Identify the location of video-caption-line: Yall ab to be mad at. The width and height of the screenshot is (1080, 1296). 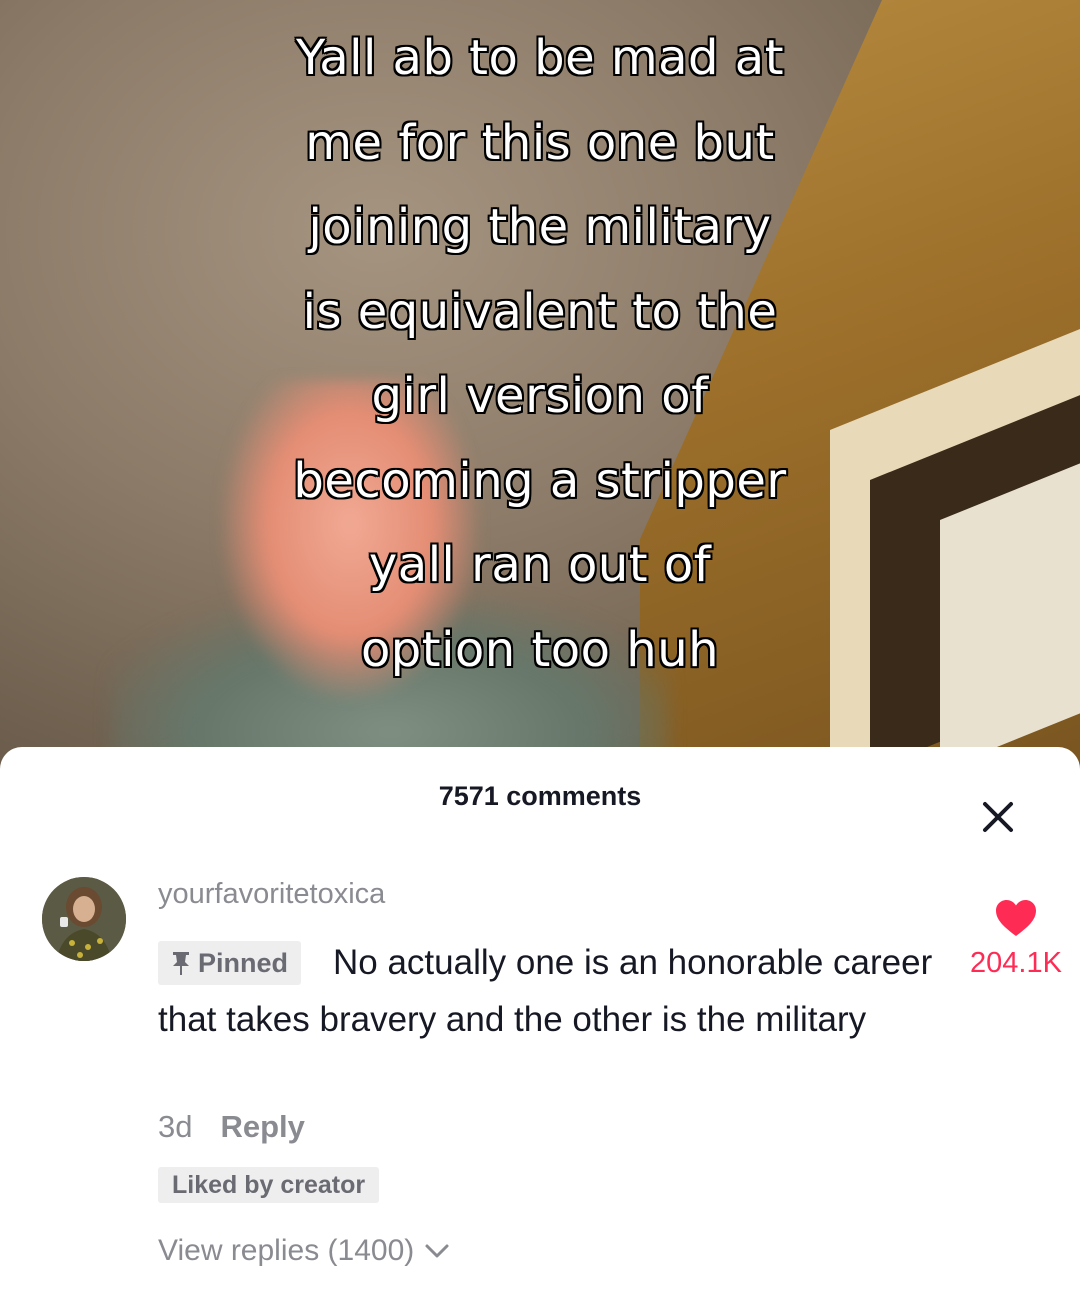
(540, 58).